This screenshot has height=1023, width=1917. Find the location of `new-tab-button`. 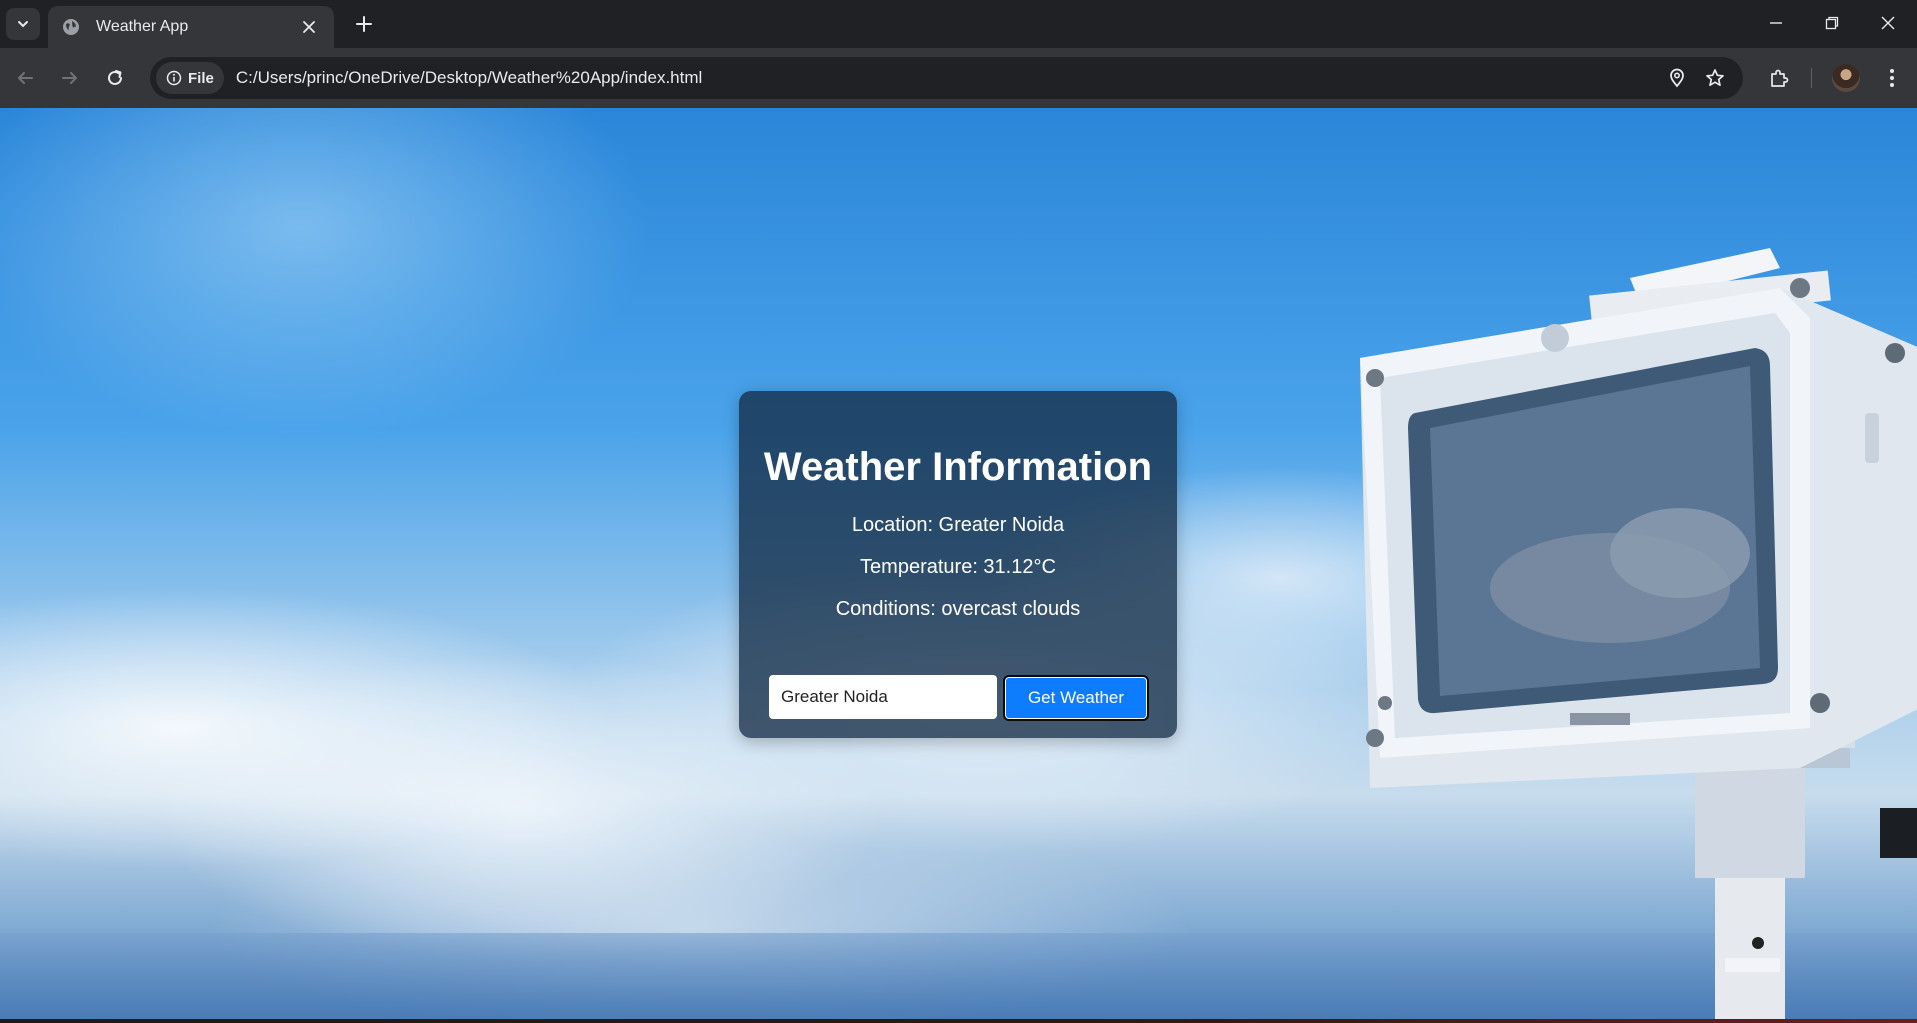

new-tab-button is located at coordinates (364, 24).